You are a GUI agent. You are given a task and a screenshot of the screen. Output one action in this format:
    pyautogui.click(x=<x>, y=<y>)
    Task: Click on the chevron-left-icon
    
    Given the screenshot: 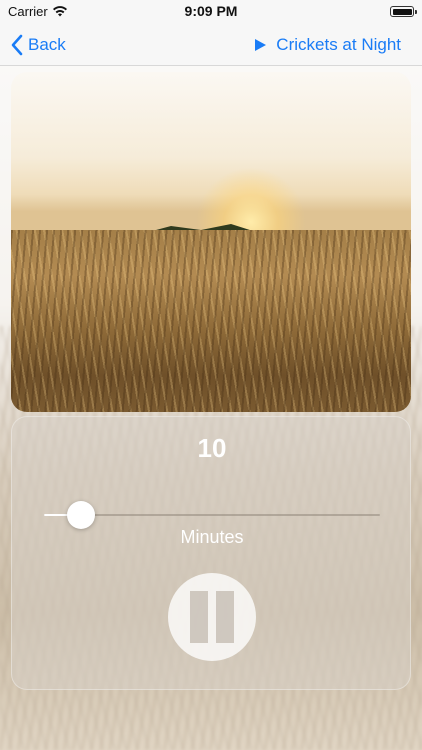 What is the action you would take?
    pyautogui.click(x=17, y=45)
    